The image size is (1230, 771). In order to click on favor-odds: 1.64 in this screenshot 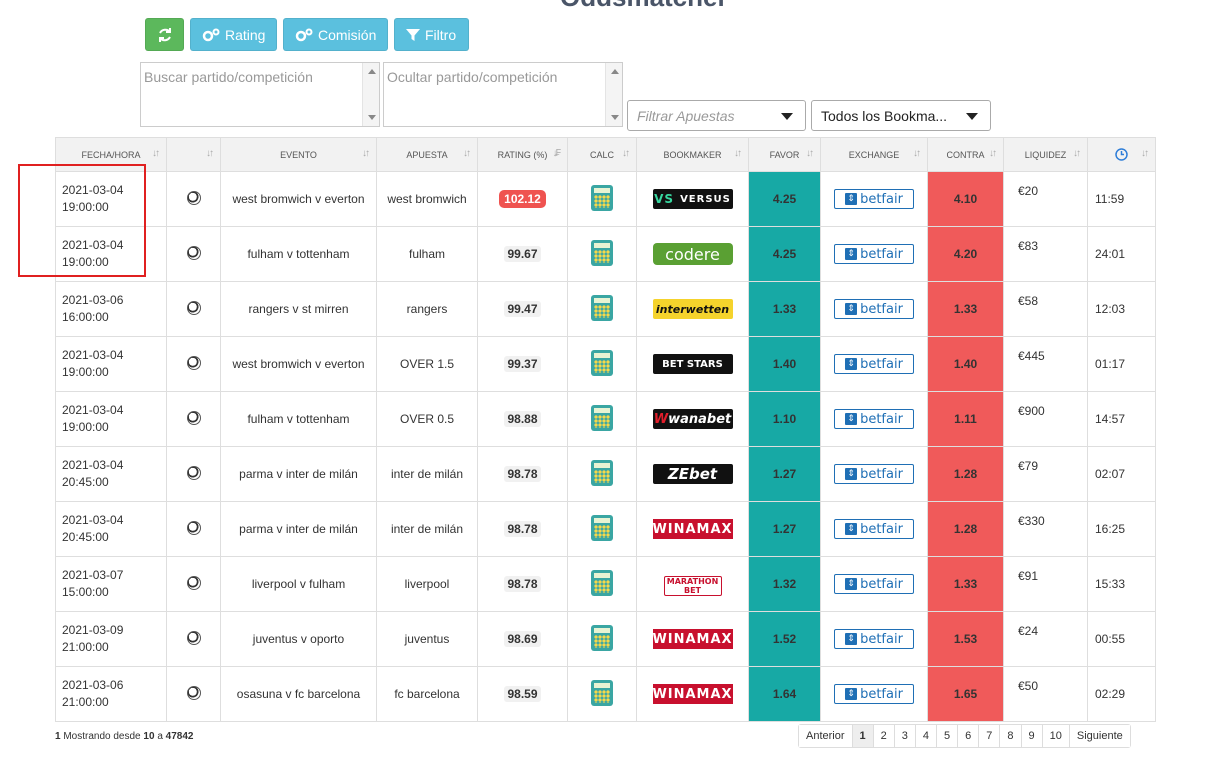, I will do `click(784, 694)`.